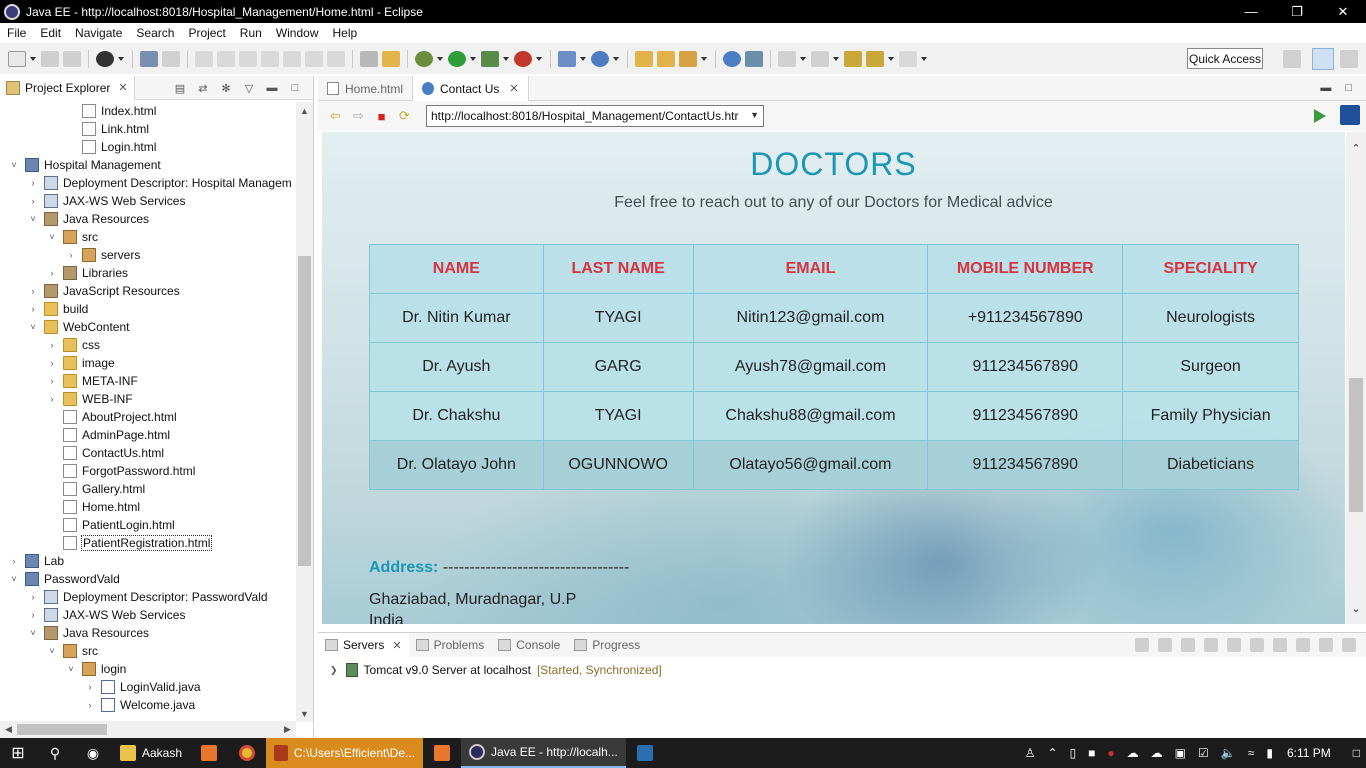 Image resolution: width=1366 pixels, height=768 pixels. I want to click on tab-home-html: Home.html, so click(365, 88).